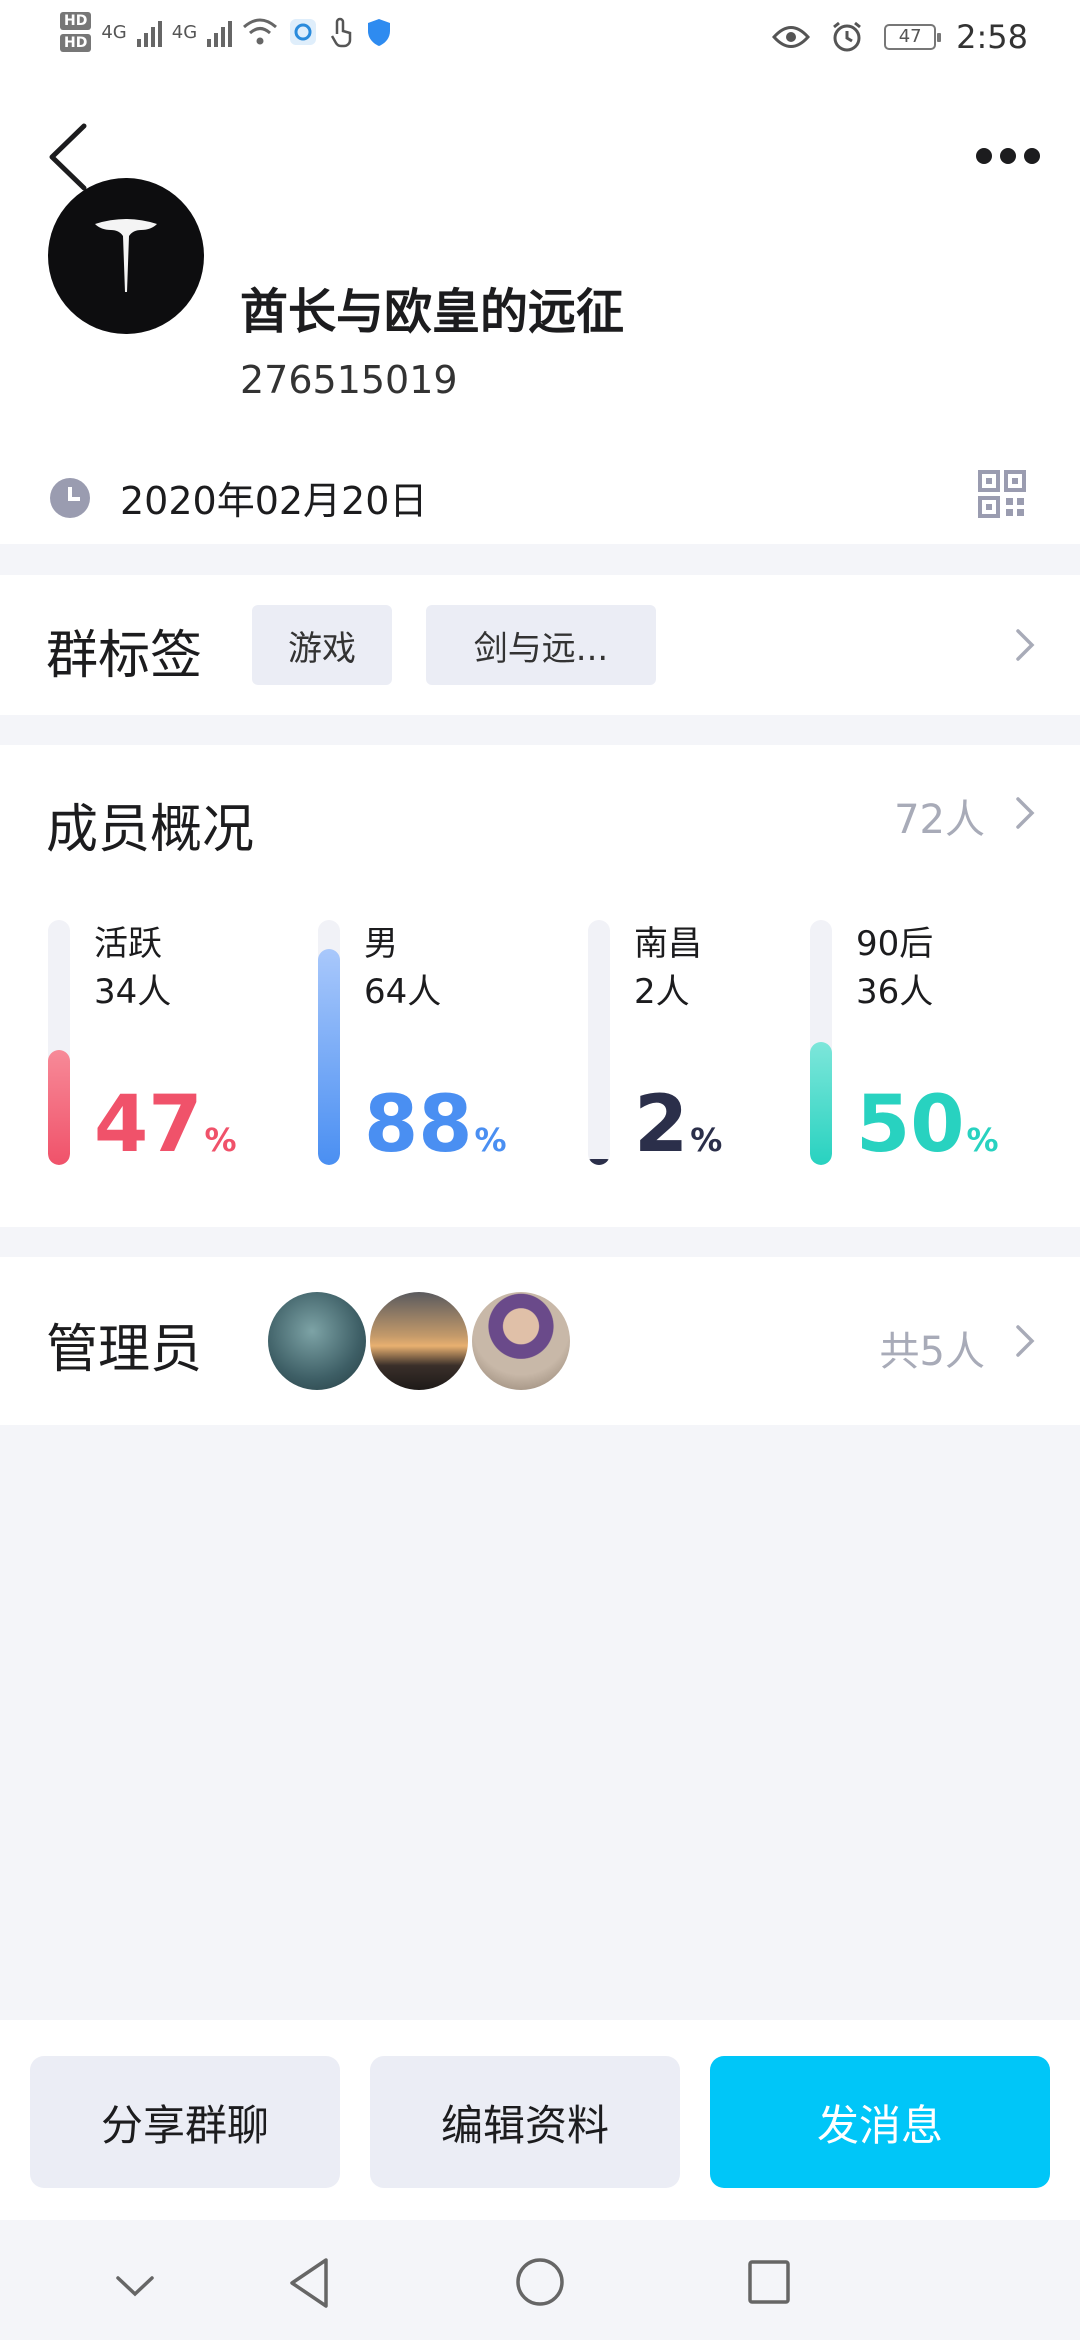 This screenshot has width=1080, height=2340. Describe the element at coordinates (443, 1050) in the screenshot. I see `member-stat: 男 64人 88%` at that location.